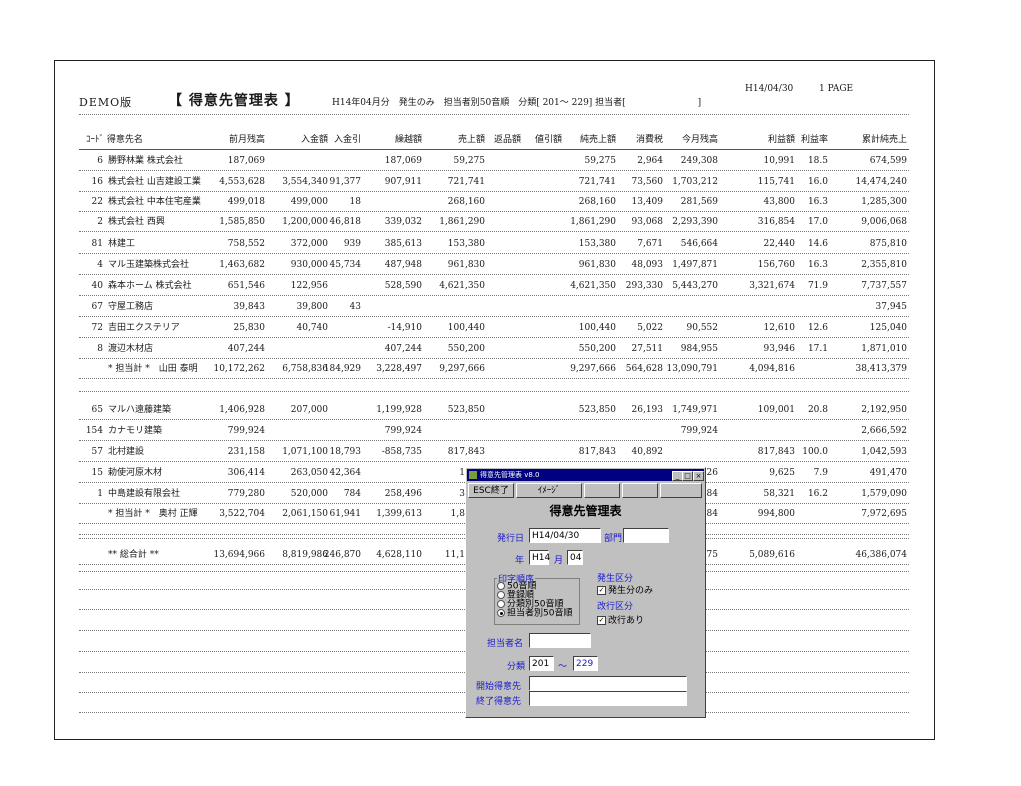  Describe the element at coordinates (494, 114) in the screenshot. I see `header-rule` at that location.